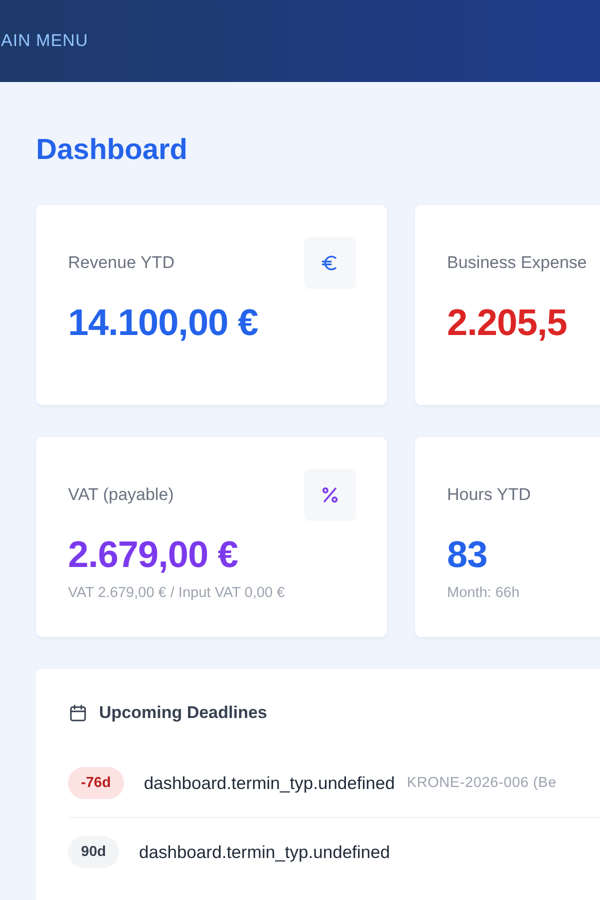 Image resolution: width=600 pixels, height=900 pixels. Describe the element at coordinates (93, 852) in the screenshot. I see `days-badge: 90d` at that location.